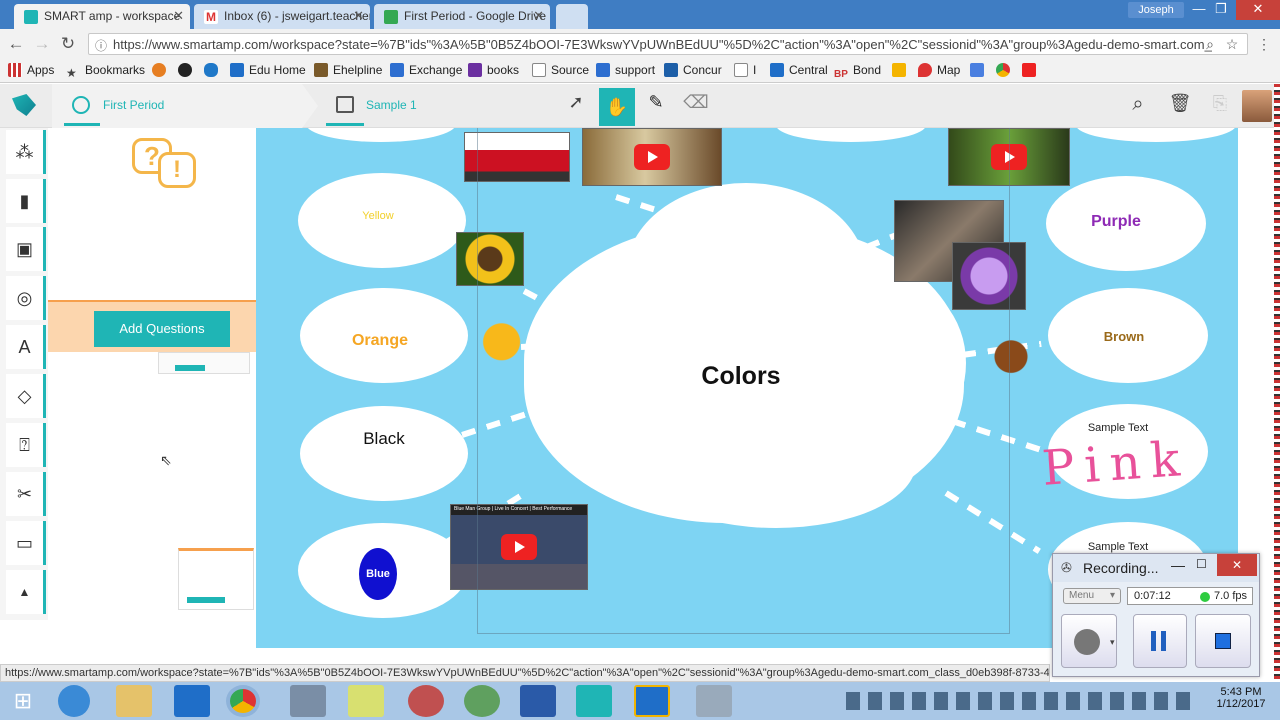 Image resolution: width=1280 pixels, height=720 pixels. Describe the element at coordinates (901, 70) in the screenshot. I see `bookmark-drive` at that location.